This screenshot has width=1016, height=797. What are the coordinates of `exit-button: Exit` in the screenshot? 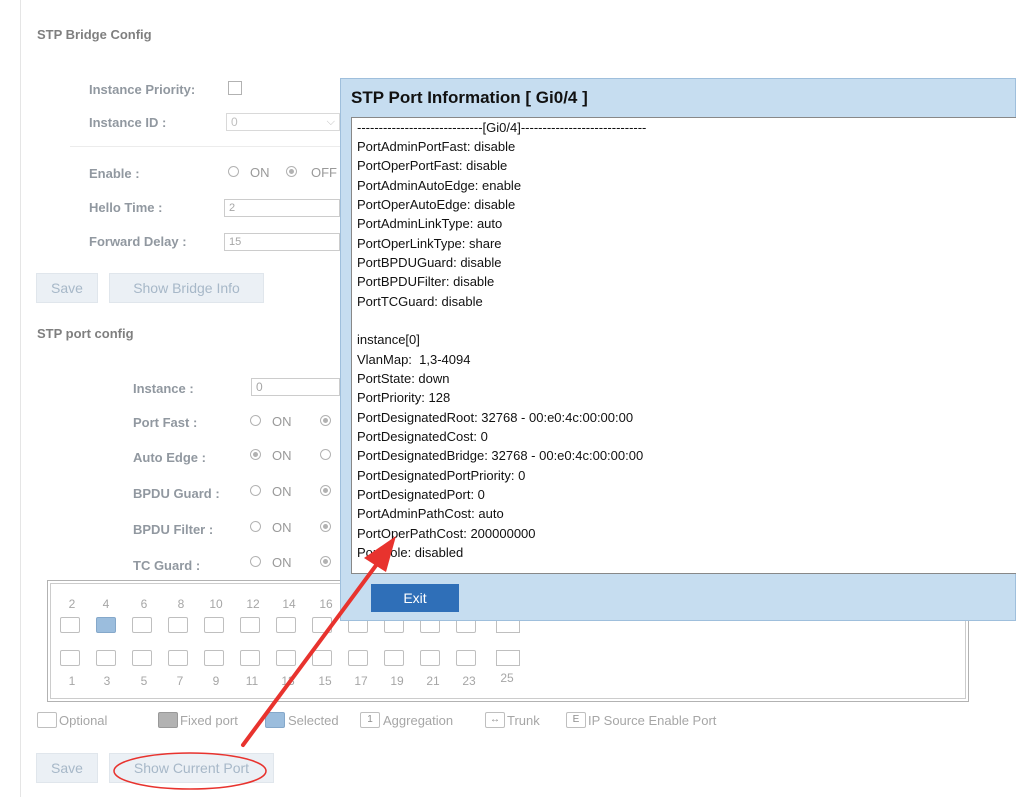 It's located at (415, 598).